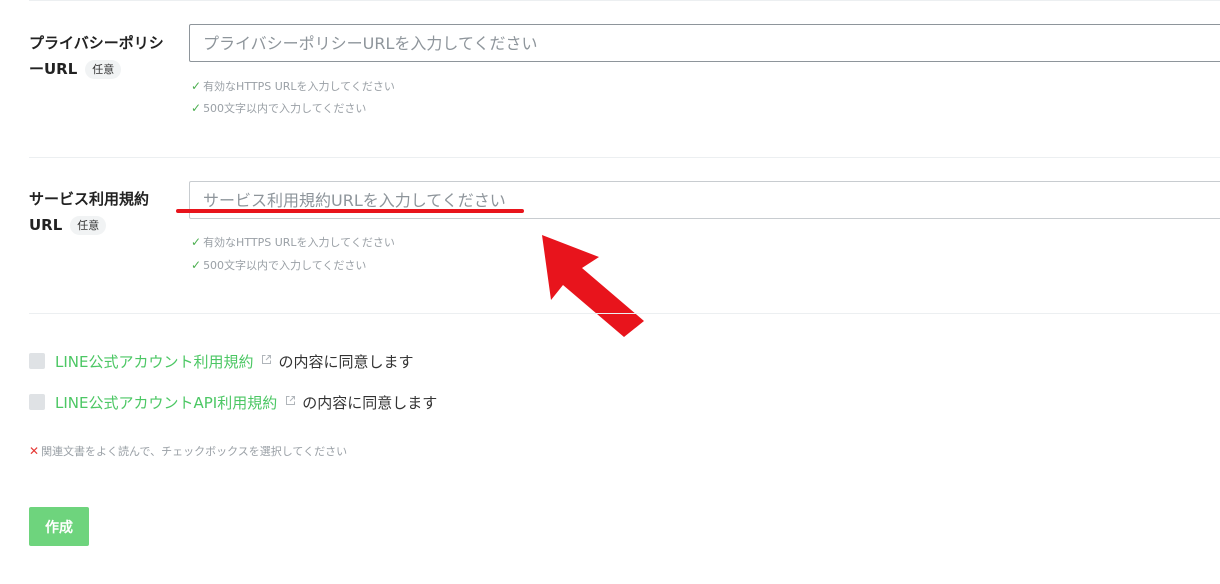 This screenshot has height=584, width=1220. Describe the element at coordinates (350, 211) in the screenshot. I see `annotation-underline` at that location.